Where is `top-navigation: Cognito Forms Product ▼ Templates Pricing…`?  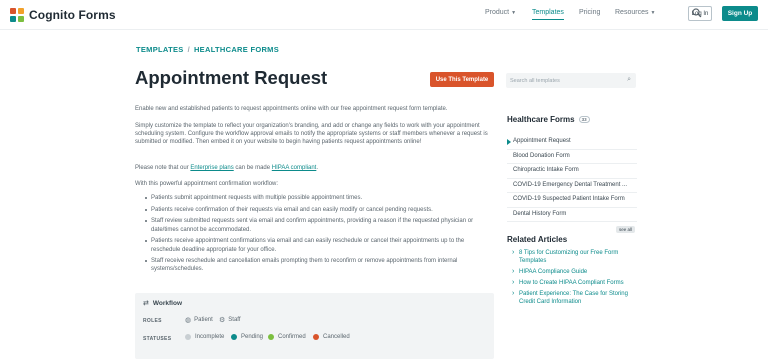 top-navigation: Cognito Forms Product ▼ Templates Pricing… is located at coordinates (384, 15).